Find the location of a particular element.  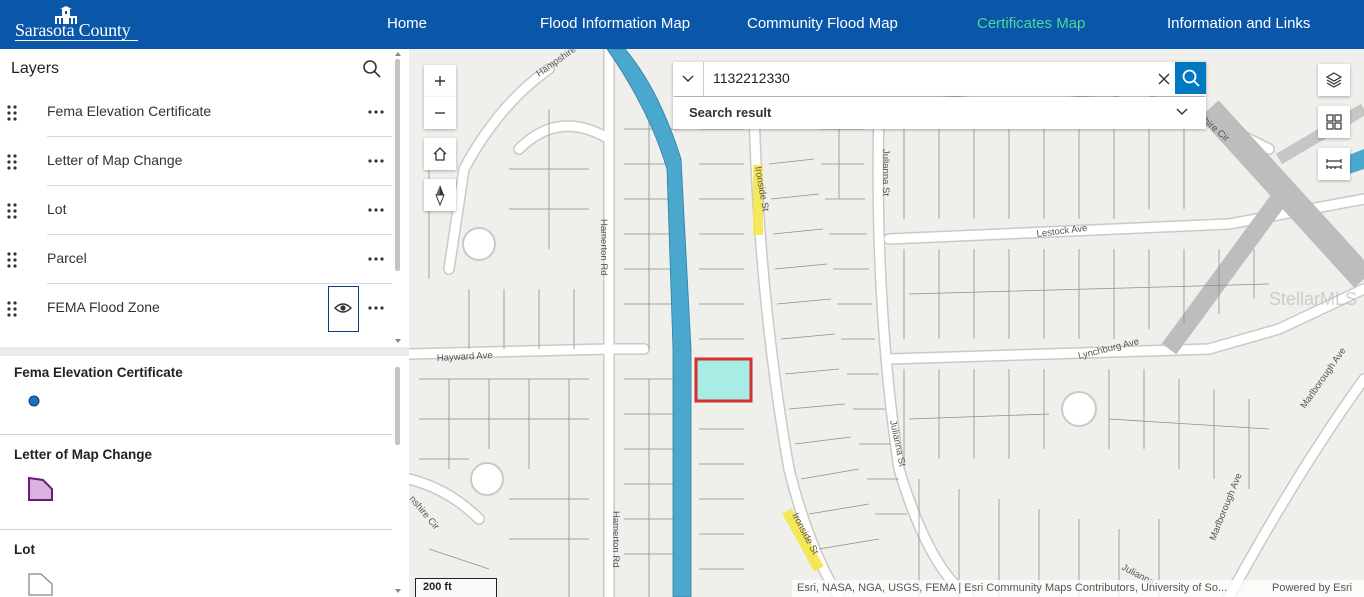

zoom-out-button is located at coordinates (440, 113).